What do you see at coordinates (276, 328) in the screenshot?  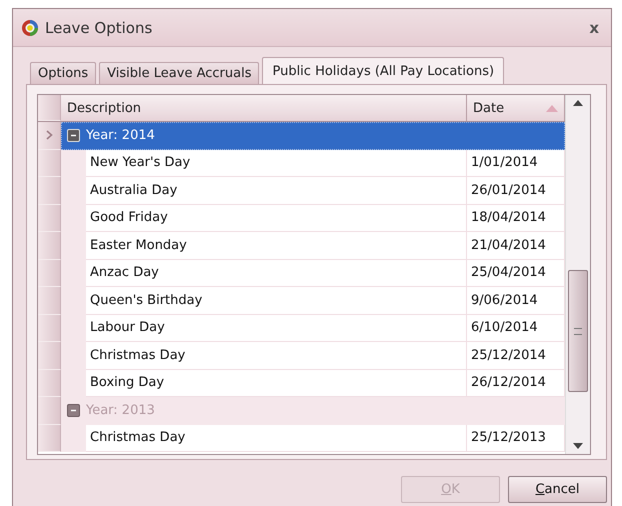 I see `table-cell: Labour Day` at bounding box center [276, 328].